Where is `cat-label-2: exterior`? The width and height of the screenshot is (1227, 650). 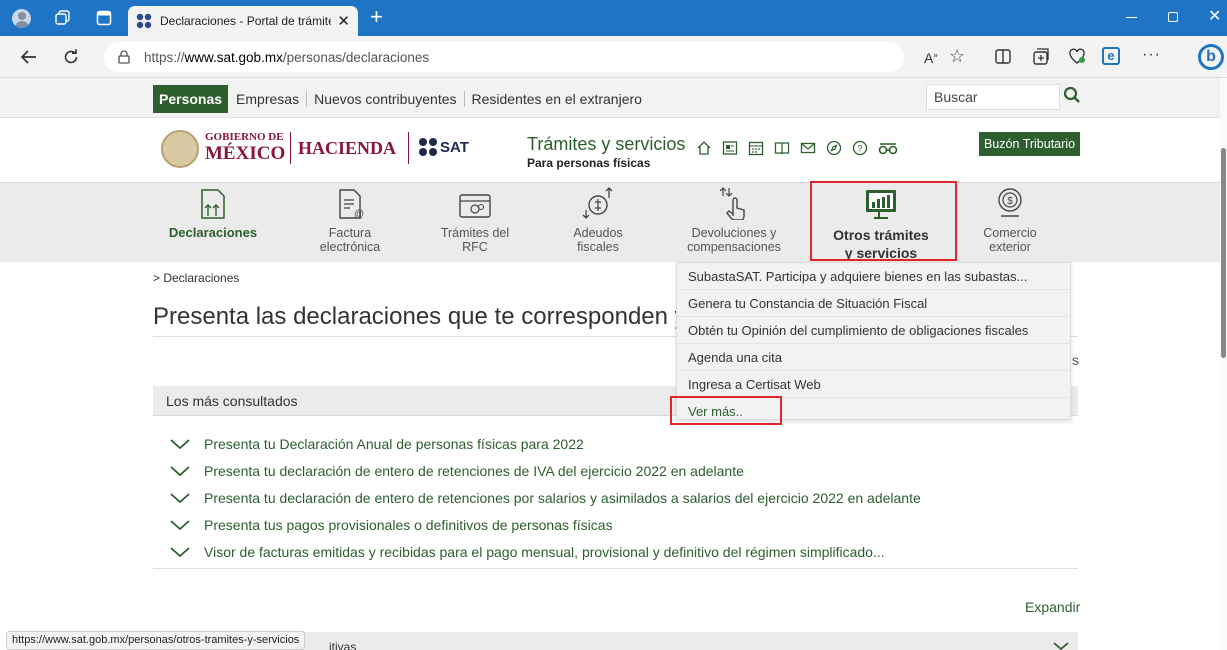 cat-label-2: exterior is located at coordinates (1010, 247).